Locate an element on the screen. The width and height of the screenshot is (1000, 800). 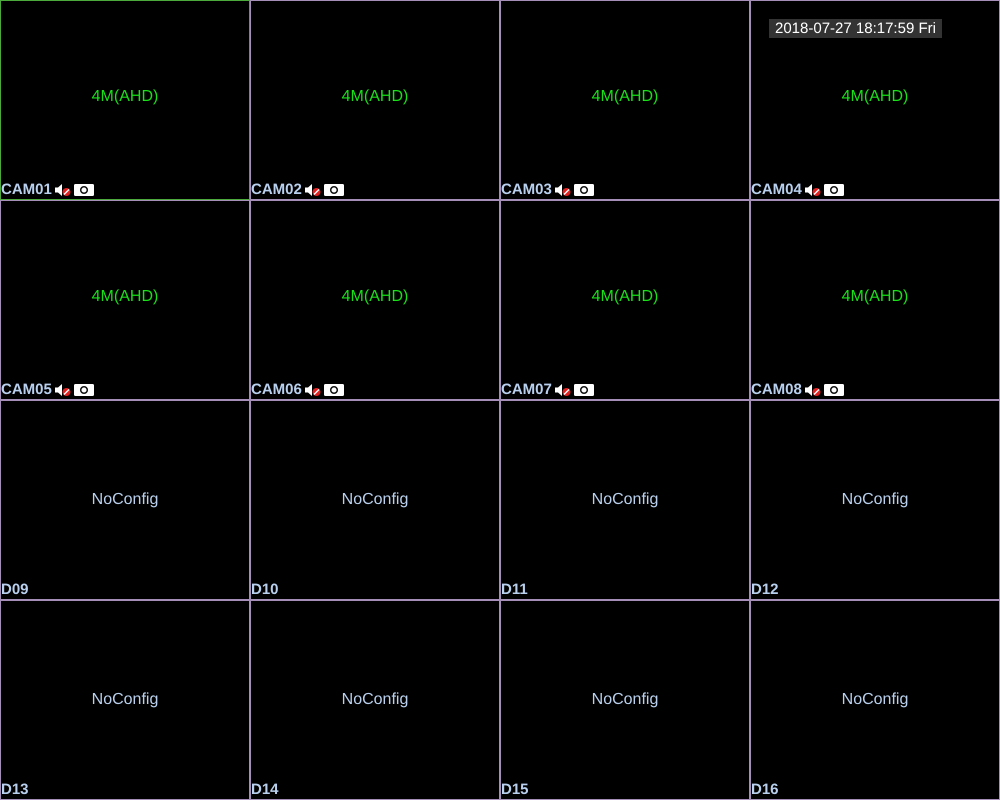
camera-tile: 4M(AHD) CAM08 is located at coordinates (875, 300).